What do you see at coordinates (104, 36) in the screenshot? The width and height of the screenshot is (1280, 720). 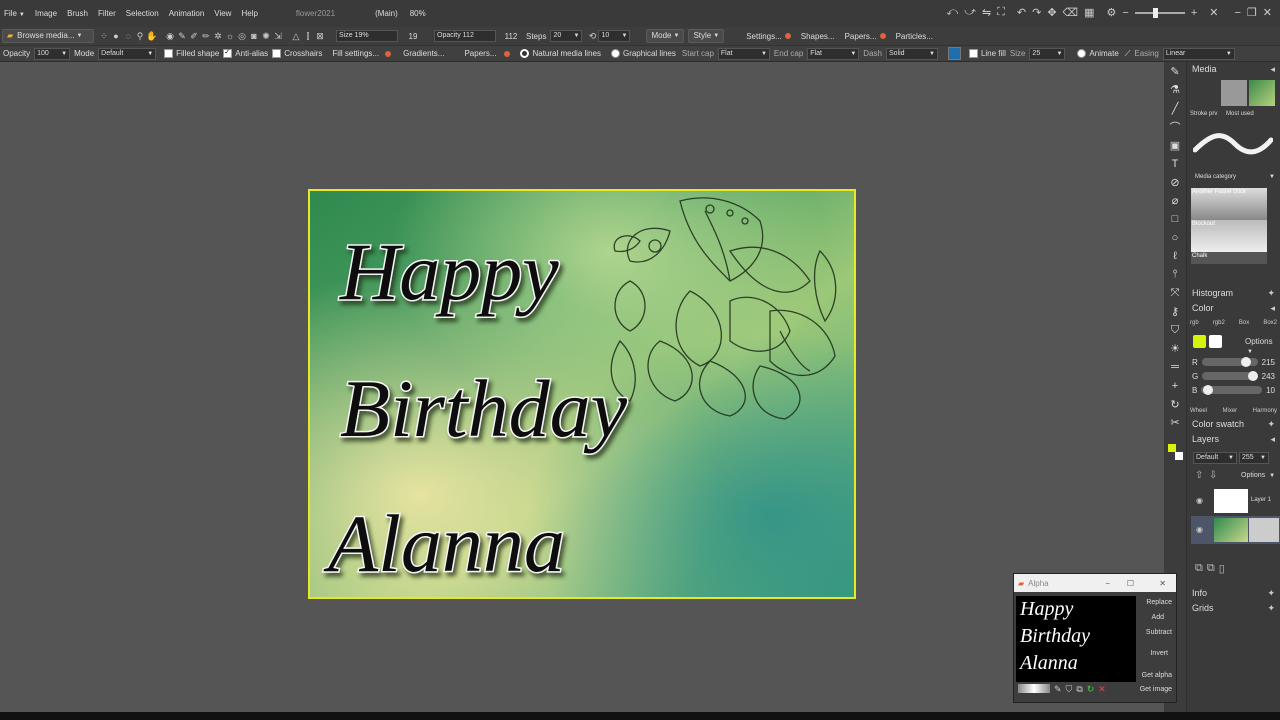 I see `scatter-icon: ⁘` at bounding box center [104, 36].